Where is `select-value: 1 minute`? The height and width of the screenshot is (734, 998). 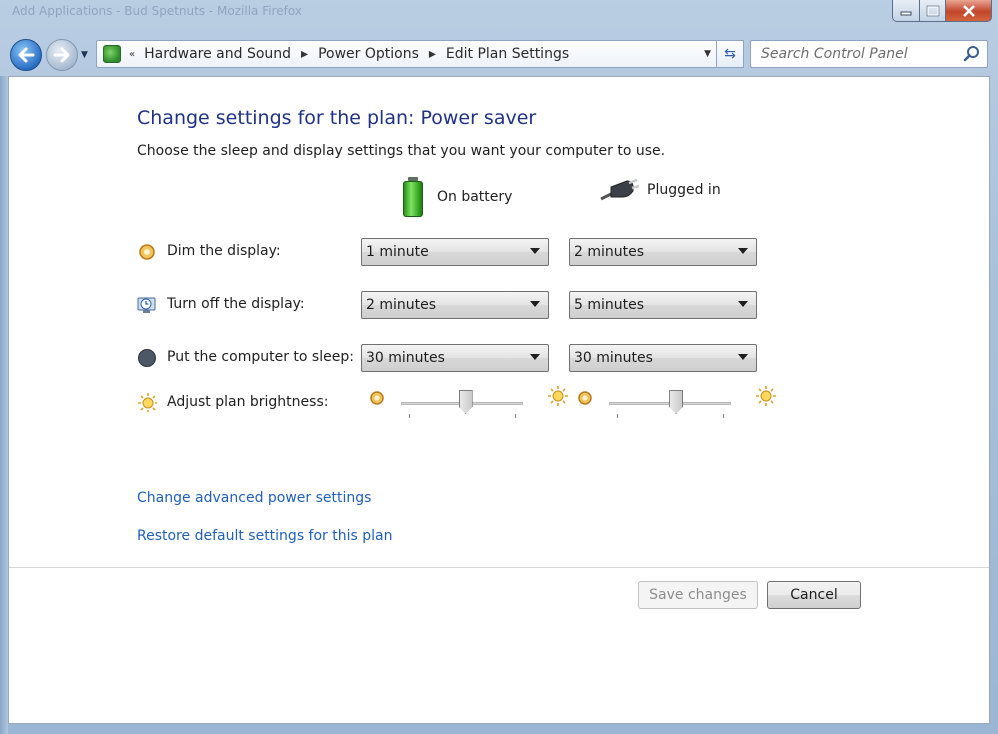 select-value: 1 minute is located at coordinates (397, 252).